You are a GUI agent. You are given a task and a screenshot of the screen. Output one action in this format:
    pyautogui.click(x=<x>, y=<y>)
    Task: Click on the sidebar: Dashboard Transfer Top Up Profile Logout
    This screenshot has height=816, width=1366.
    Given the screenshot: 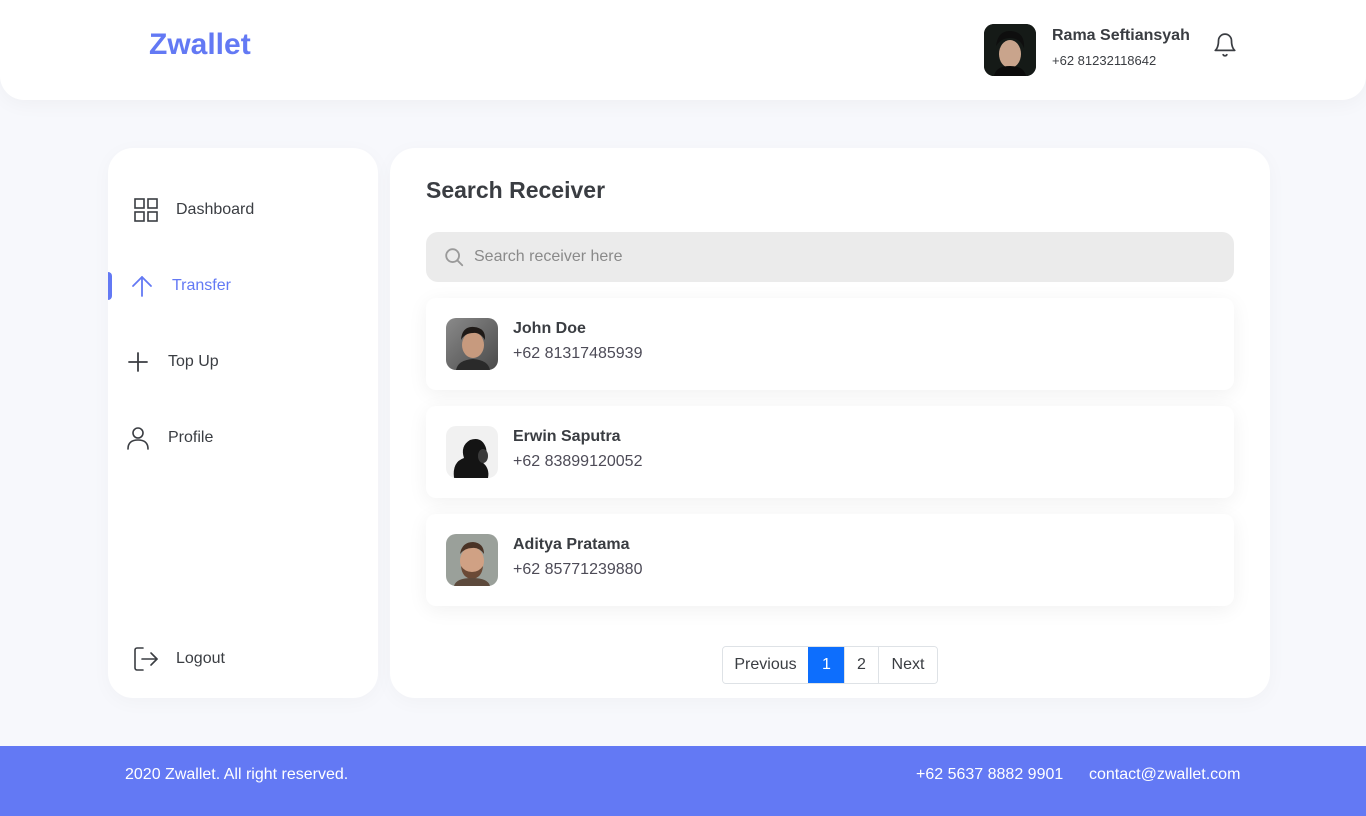 What is the action you would take?
    pyautogui.click(x=243, y=423)
    